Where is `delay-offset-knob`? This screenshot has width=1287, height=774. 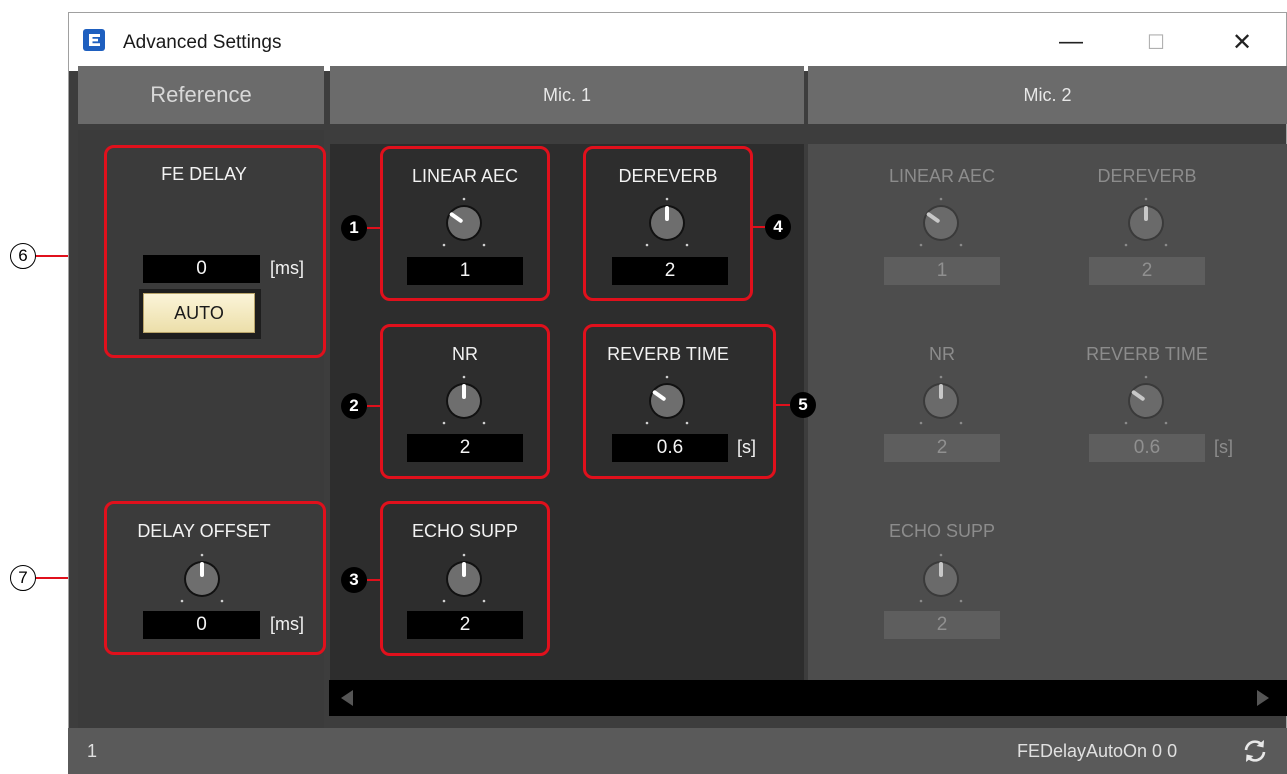 delay-offset-knob is located at coordinates (202, 578).